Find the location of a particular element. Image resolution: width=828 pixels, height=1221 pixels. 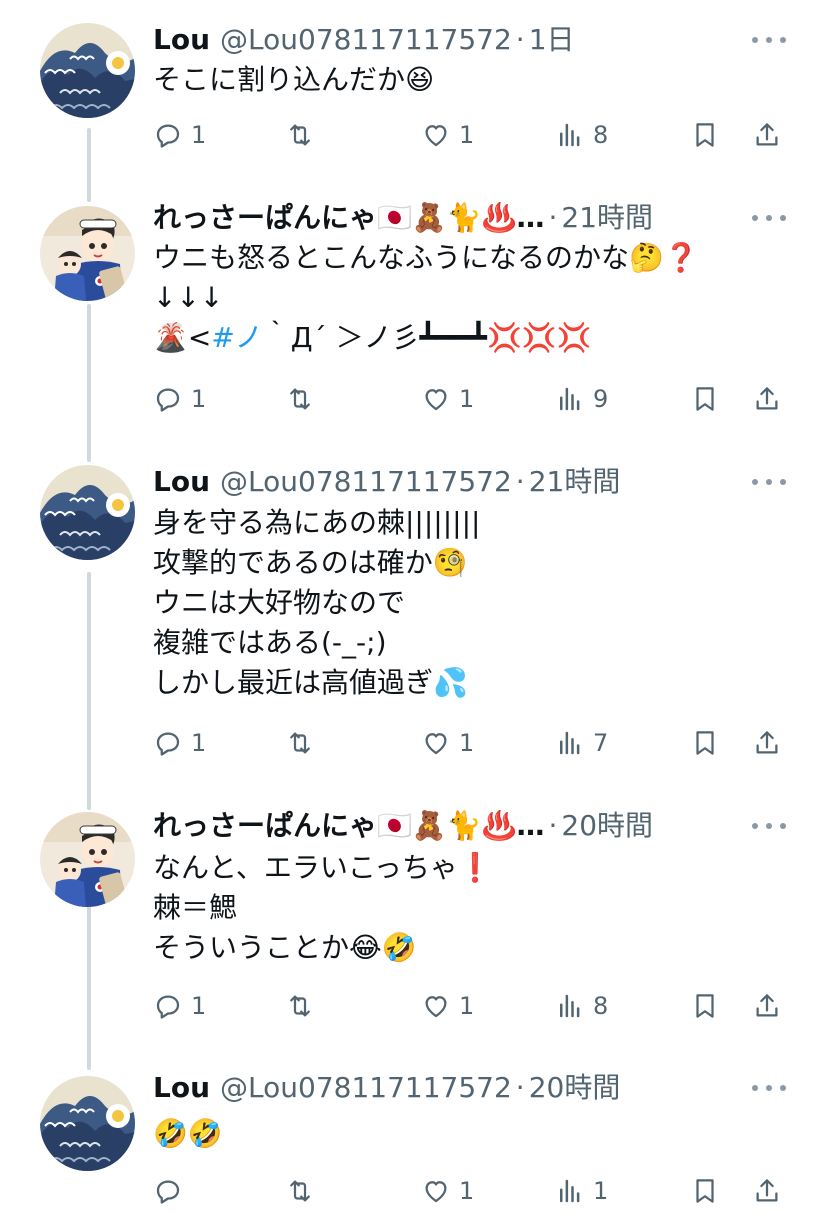

tweet-header: Lou @Lou078117117572 · 1日 is located at coordinates (364, 40).